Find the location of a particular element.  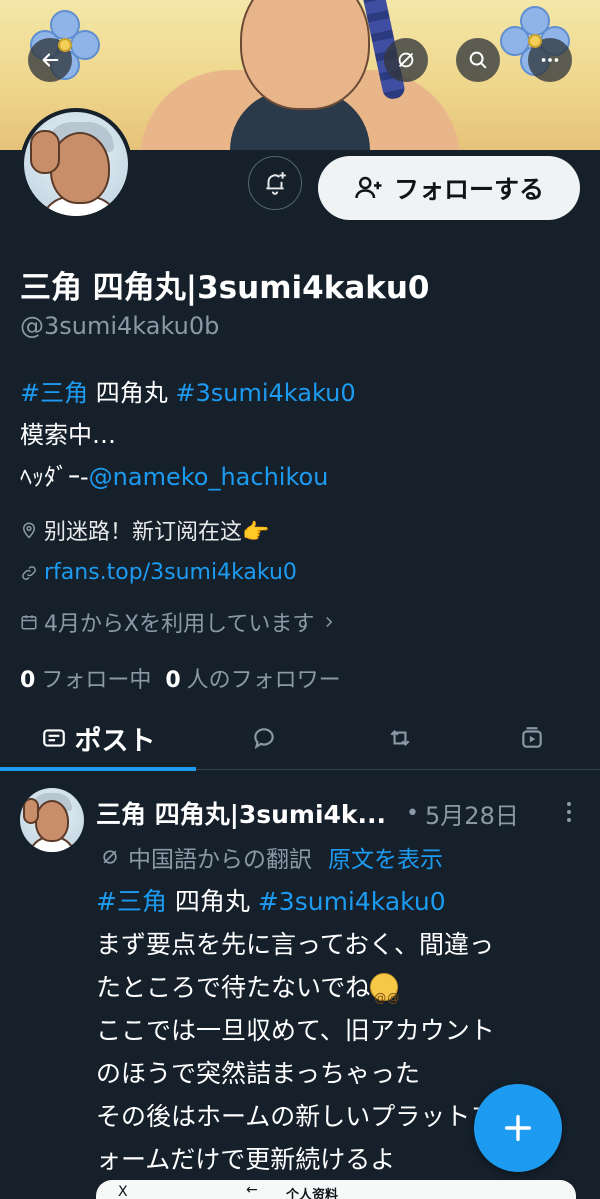

more-icon is located at coordinates (550, 60).